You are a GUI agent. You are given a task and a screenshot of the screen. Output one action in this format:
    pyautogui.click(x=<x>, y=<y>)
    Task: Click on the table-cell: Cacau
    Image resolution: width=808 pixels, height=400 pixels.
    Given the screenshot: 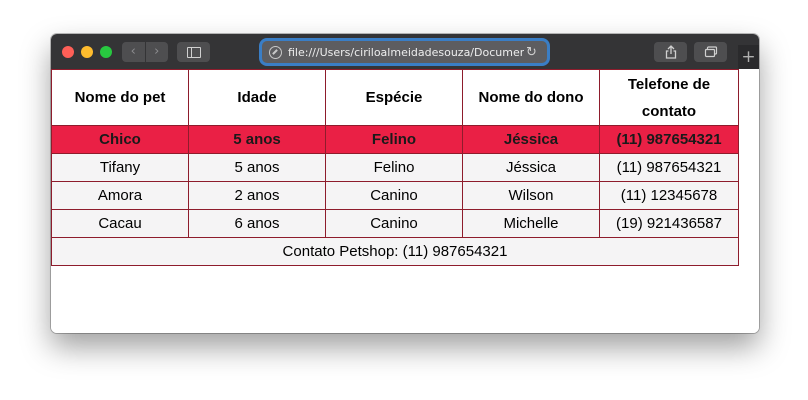 What is the action you would take?
    pyautogui.click(x=120, y=223)
    